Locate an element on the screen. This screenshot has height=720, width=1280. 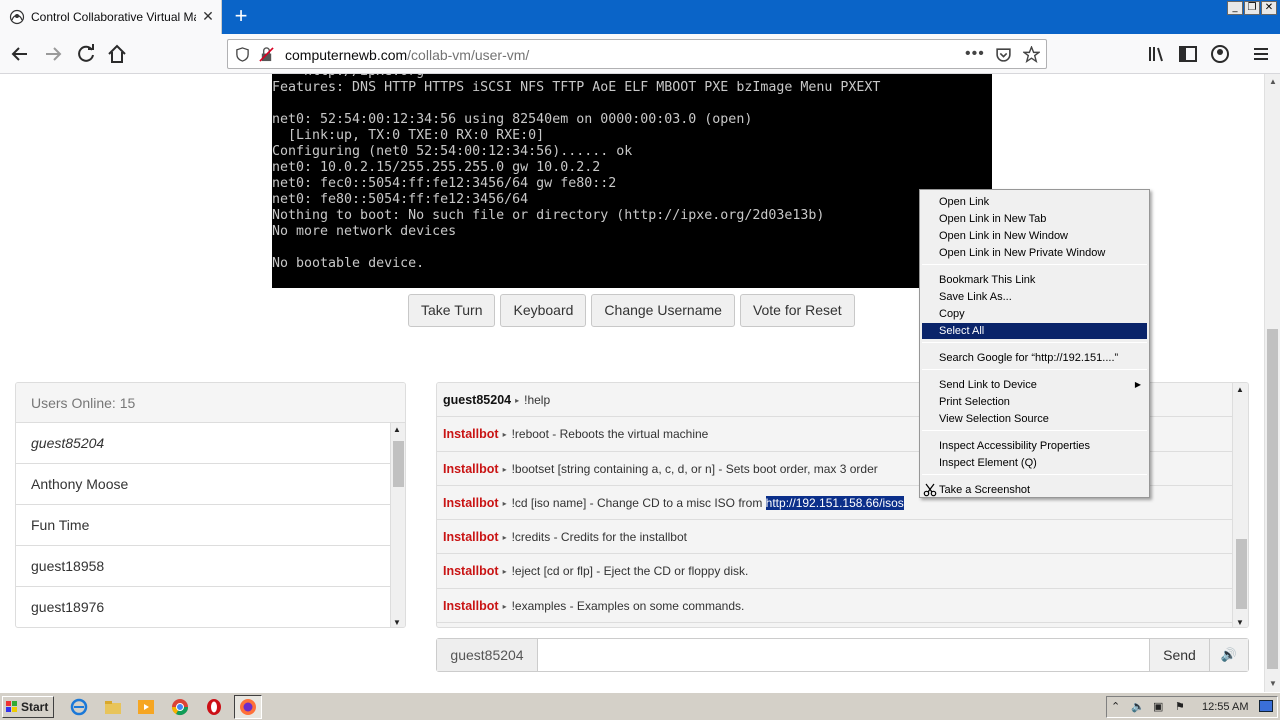
start-label: Start is located at coordinates (35, 707).